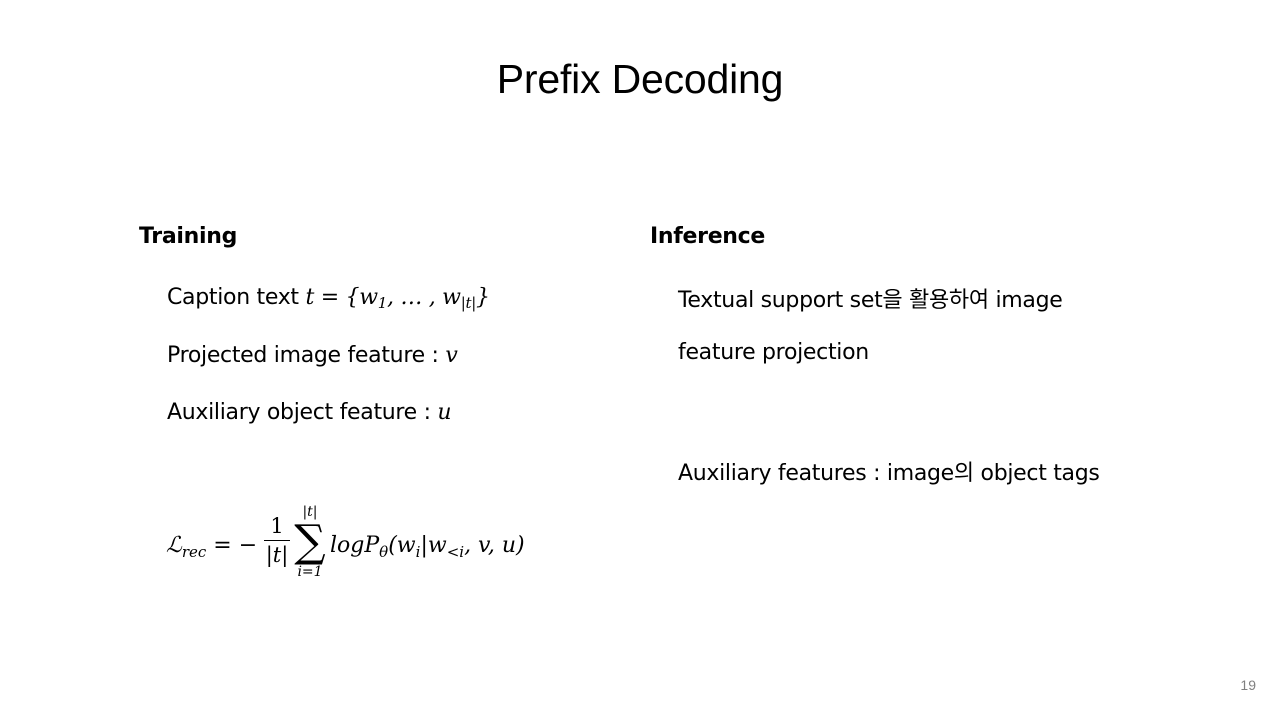  Describe the element at coordinates (870, 300) in the screenshot. I see `inference-line-1: Textual support set을 활용하여 image` at that location.